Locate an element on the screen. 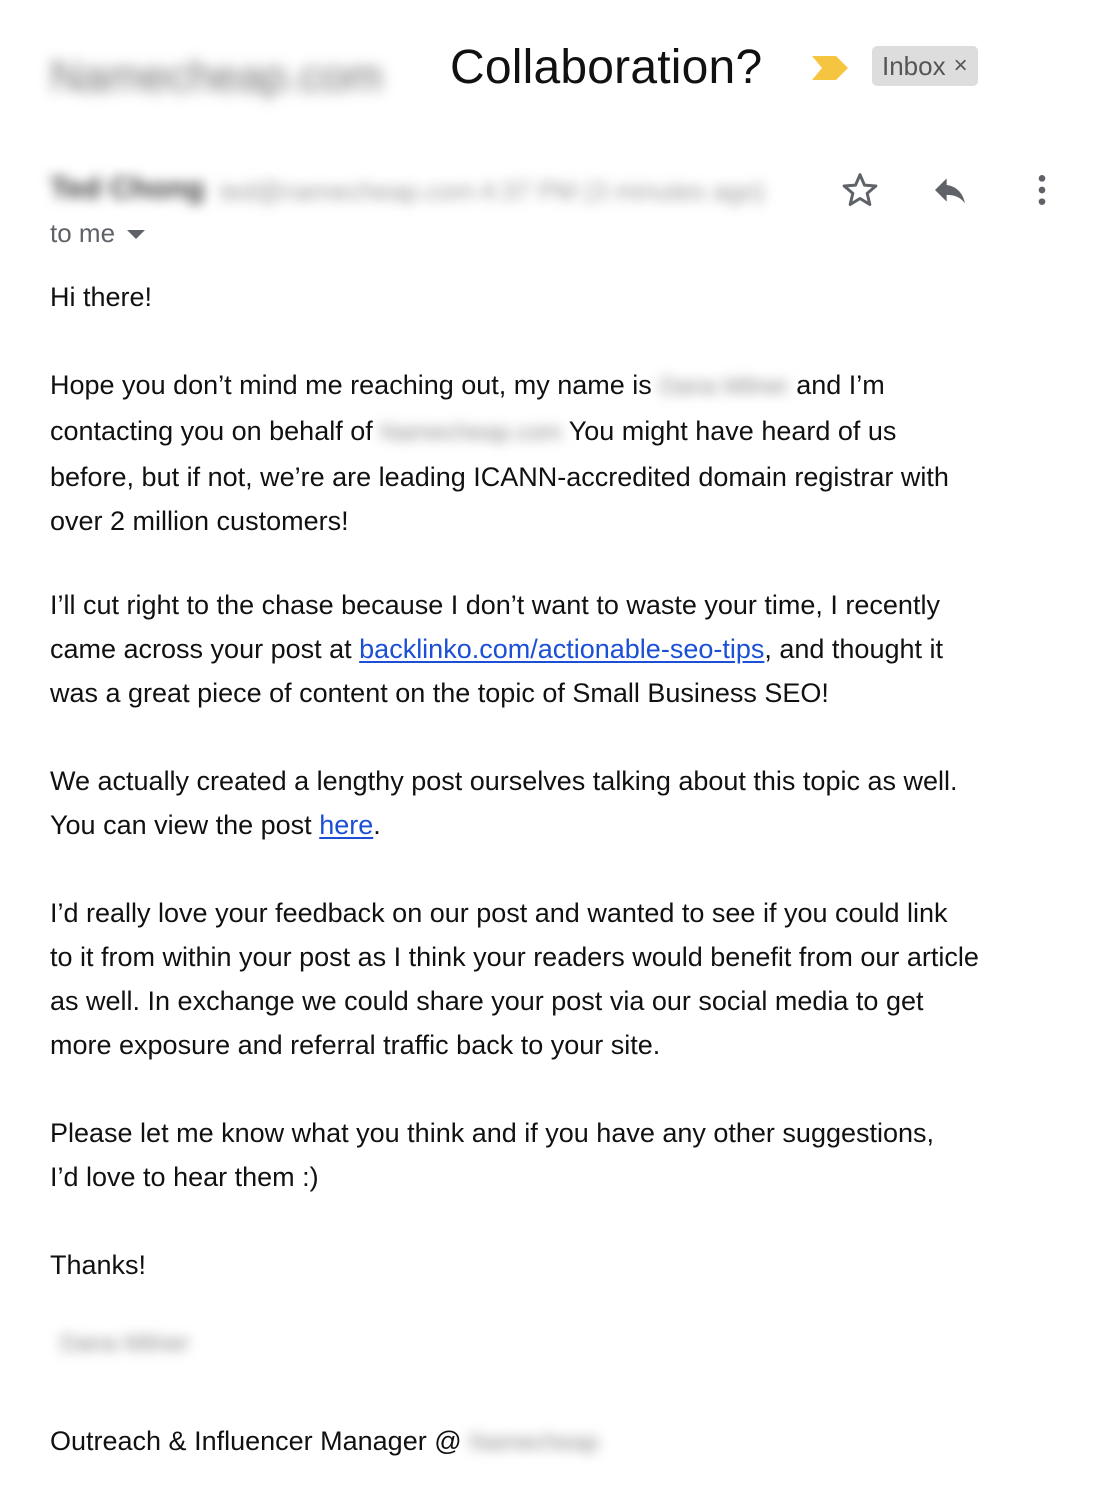 The width and height of the screenshot is (1100, 1511). paragraph-line: You can view the post here. is located at coordinates (560, 825).